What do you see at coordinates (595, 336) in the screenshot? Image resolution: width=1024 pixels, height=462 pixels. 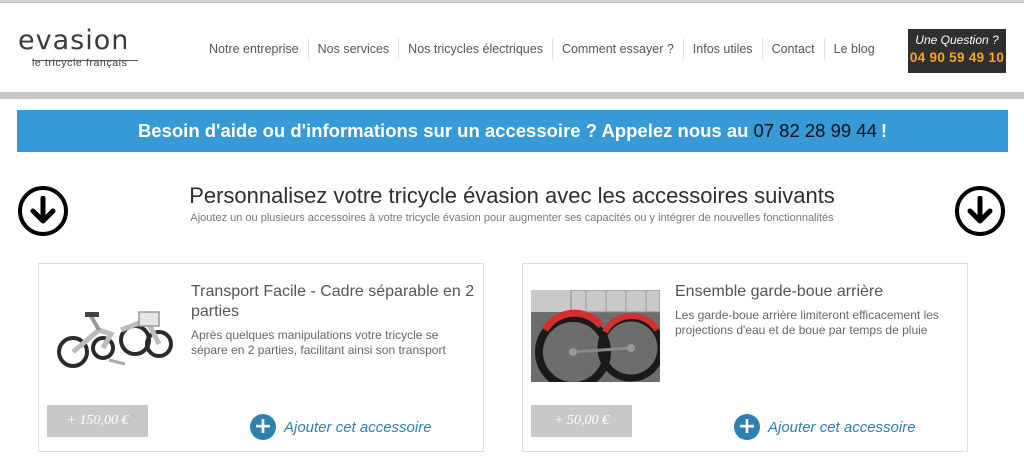 I see `accessory-image-rear-mudguards` at bounding box center [595, 336].